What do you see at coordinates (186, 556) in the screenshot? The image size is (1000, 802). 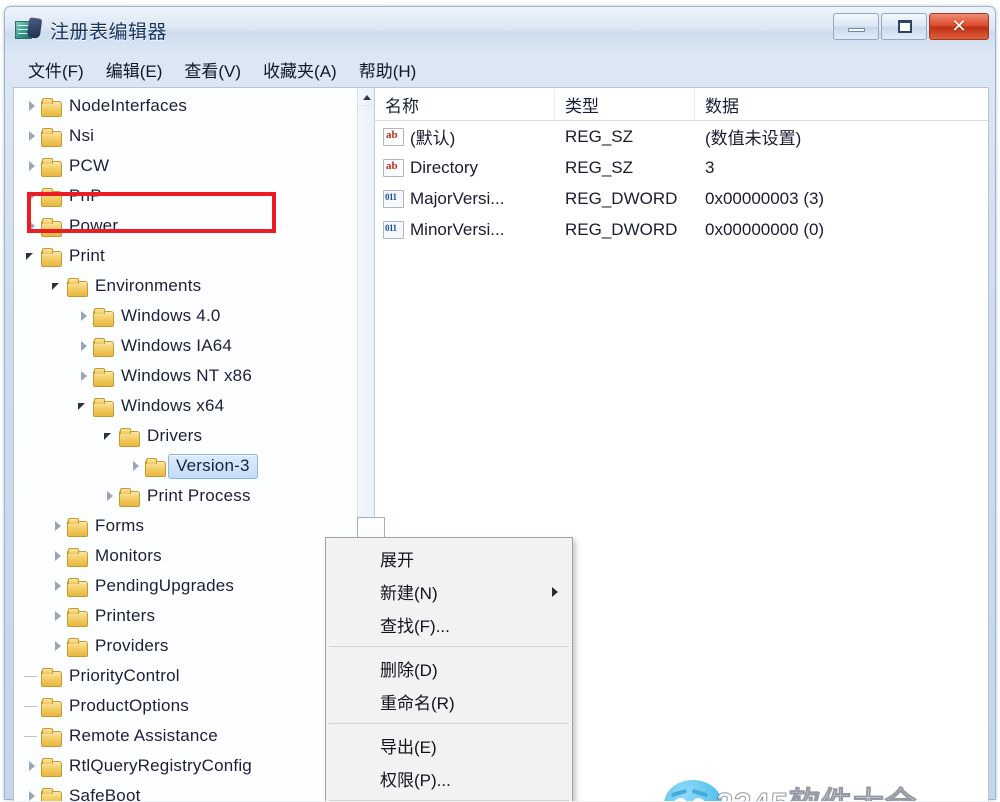 I see `tree-item: Monitors` at bounding box center [186, 556].